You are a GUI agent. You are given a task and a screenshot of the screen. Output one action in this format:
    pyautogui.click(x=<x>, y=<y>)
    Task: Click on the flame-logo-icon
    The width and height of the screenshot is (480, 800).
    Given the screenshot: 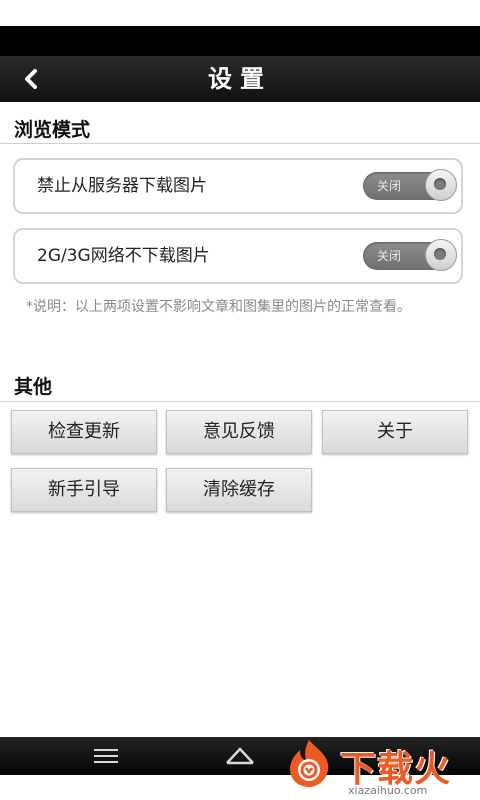 What is the action you would take?
    pyautogui.click(x=309, y=763)
    